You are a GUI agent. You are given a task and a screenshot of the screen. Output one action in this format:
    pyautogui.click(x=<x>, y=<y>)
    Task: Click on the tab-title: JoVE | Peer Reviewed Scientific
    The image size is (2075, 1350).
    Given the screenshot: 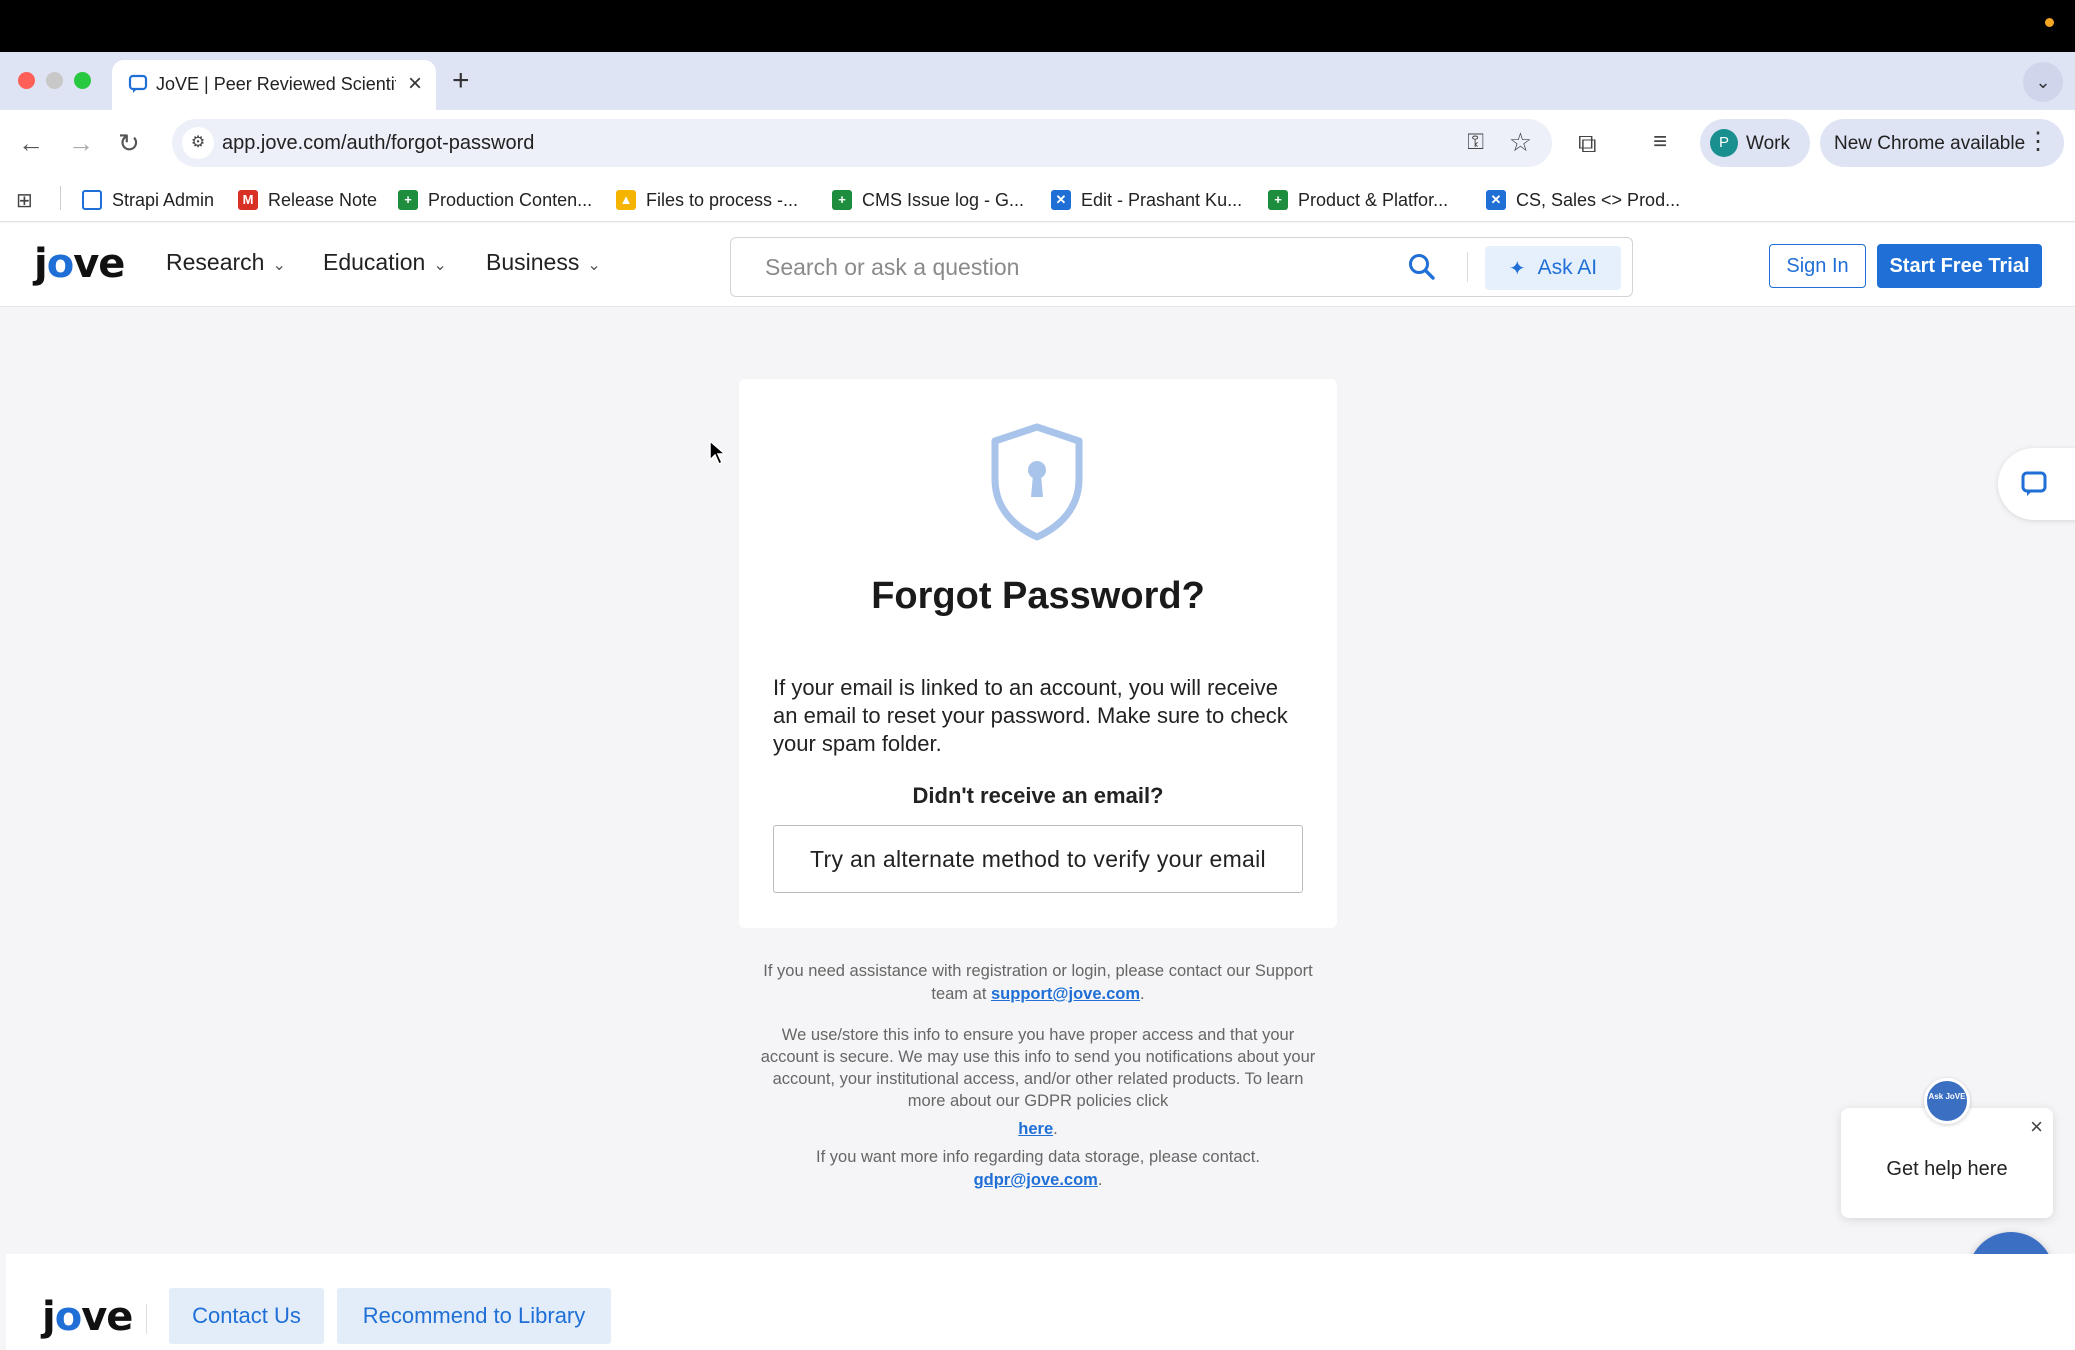 What is the action you would take?
    pyautogui.click(x=276, y=84)
    